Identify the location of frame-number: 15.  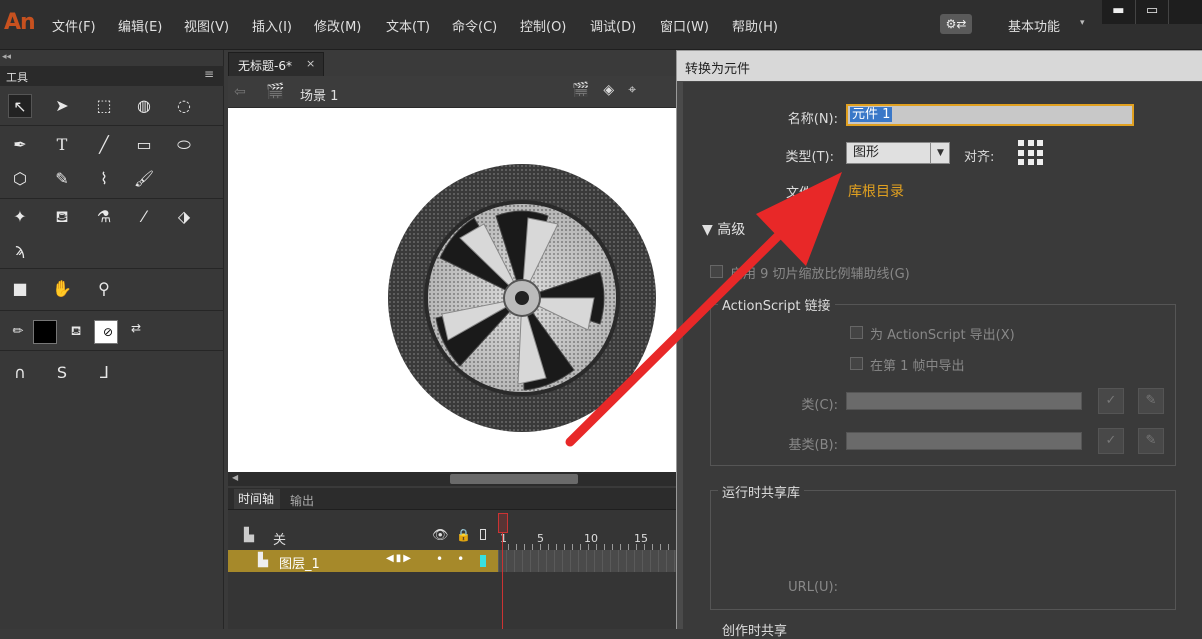
(641, 538).